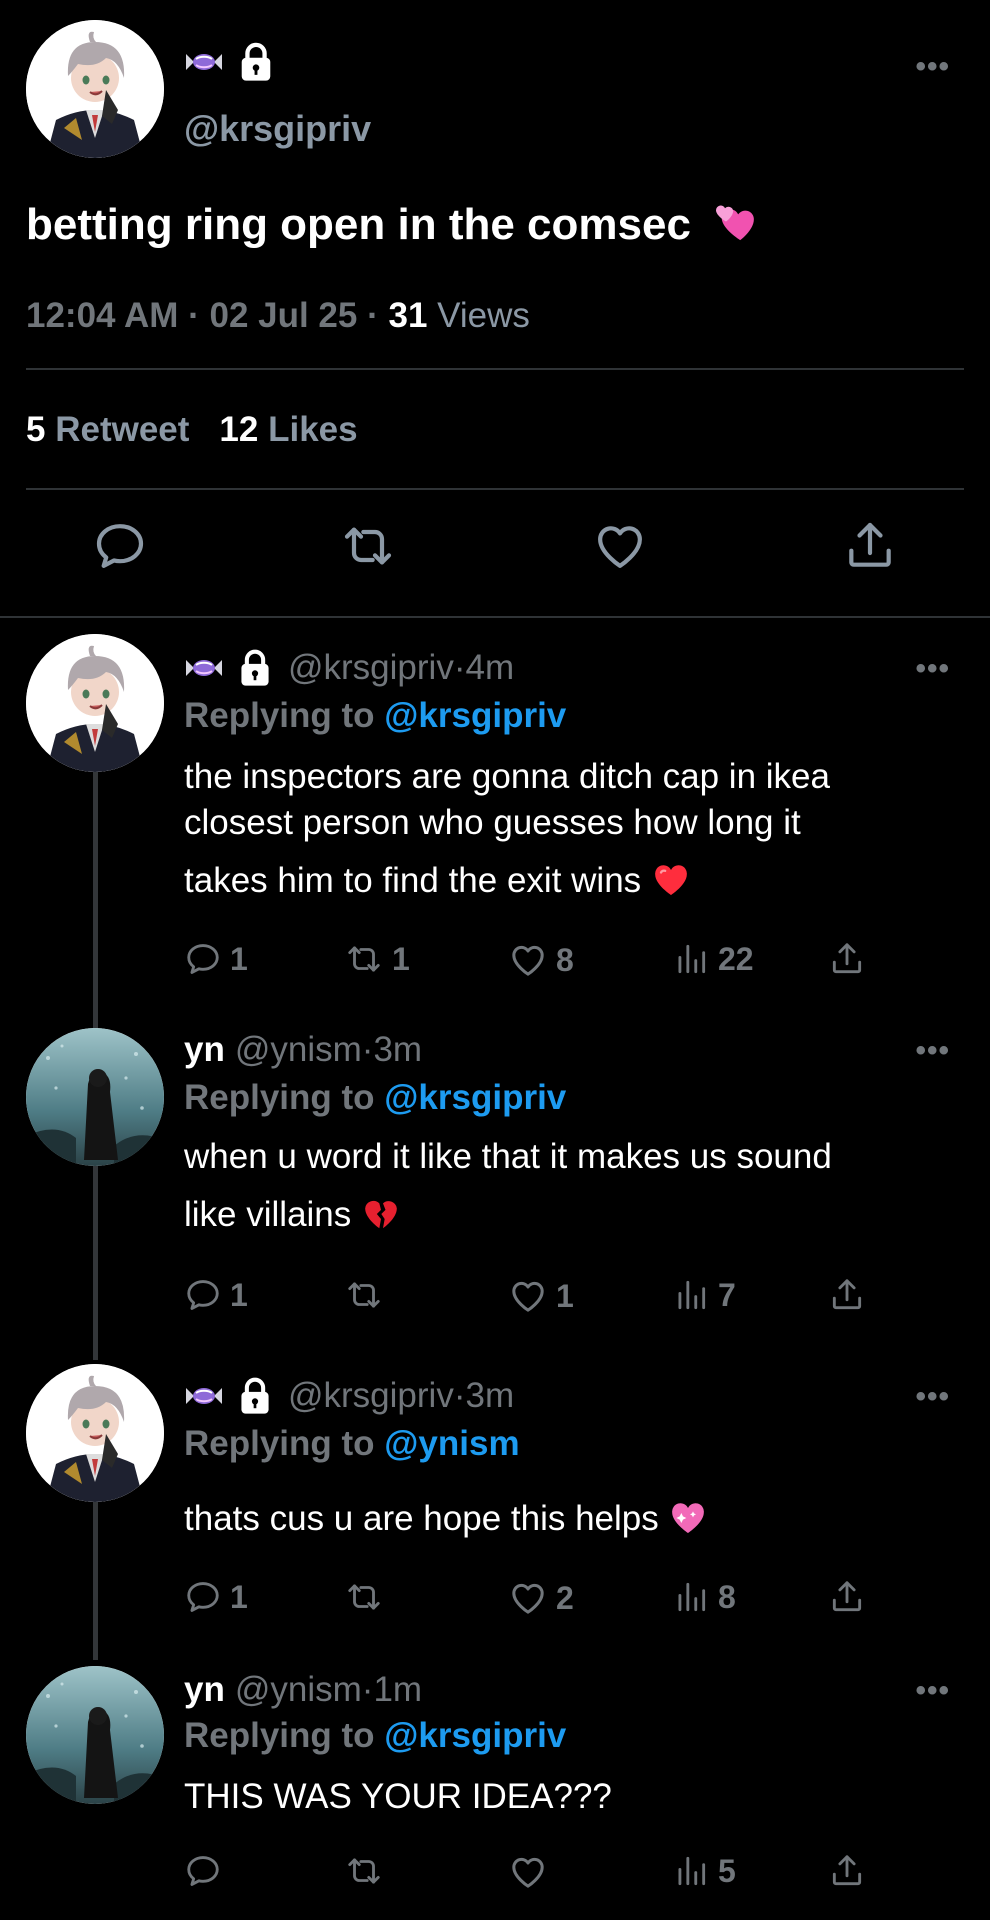  What do you see at coordinates (704, 1871) in the screenshot?
I see `views-button: 5` at bounding box center [704, 1871].